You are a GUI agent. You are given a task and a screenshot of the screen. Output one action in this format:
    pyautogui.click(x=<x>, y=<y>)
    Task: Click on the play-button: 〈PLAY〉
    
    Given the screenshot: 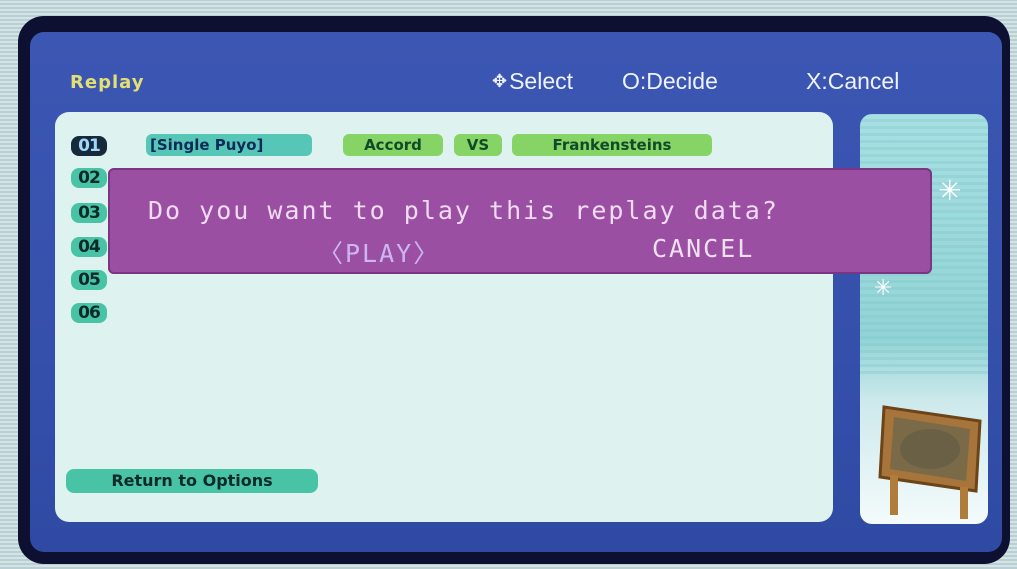 What is the action you would take?
    pyautogui.click(x=379, y=252)
    